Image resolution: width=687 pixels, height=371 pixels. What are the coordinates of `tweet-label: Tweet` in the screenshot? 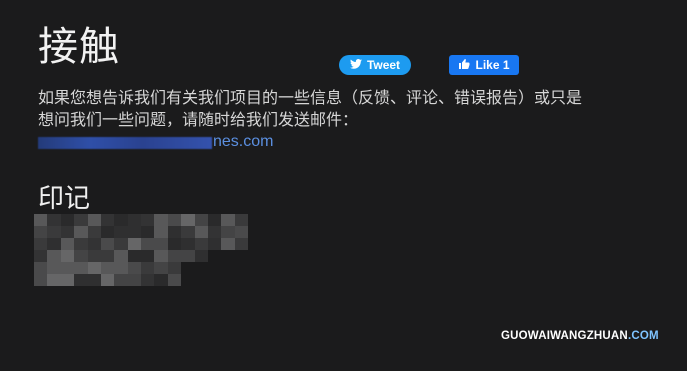 It's located at (383, 65).